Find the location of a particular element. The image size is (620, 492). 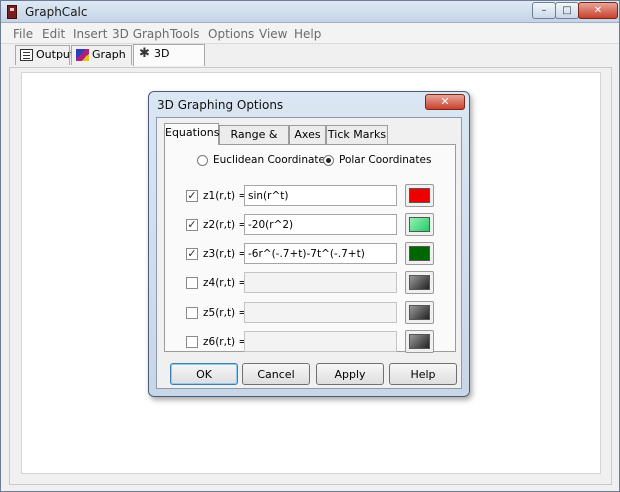

equation-row-z6: z6(r,t) = is located at coordinates (311, 341).